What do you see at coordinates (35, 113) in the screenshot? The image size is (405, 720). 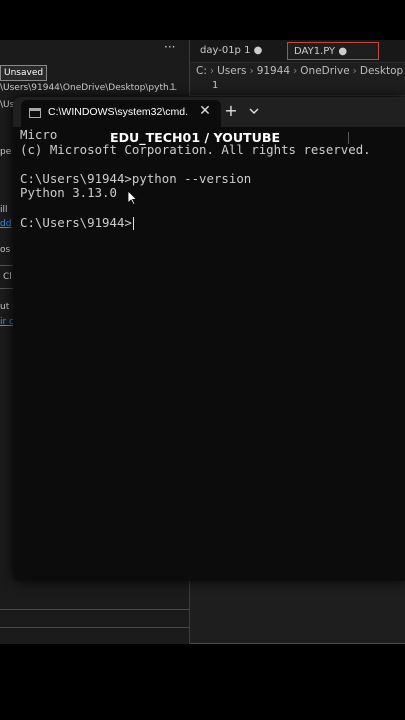 I see `cmd-window-icon` at bounding box center [35, 113].